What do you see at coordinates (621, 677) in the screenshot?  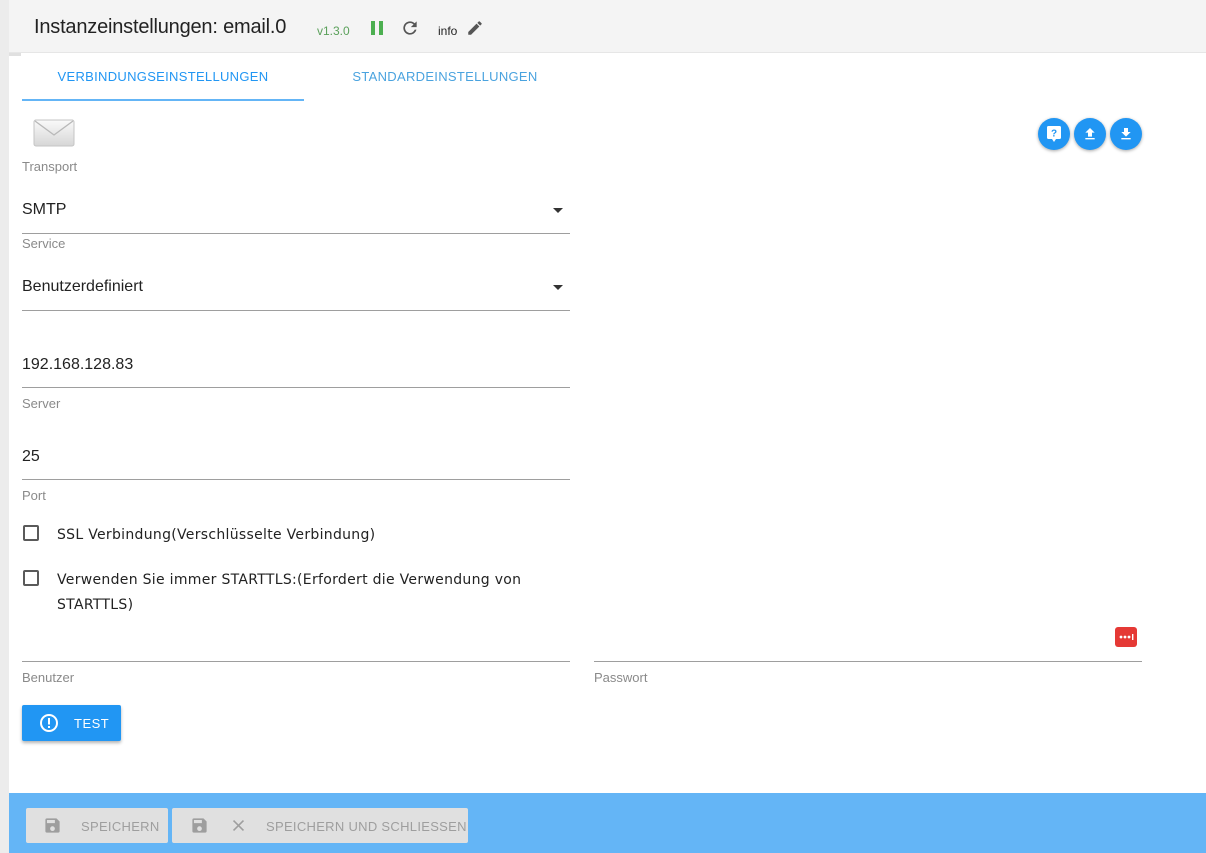 I see `password-label: Passwort` at bounding box center [621, 677].